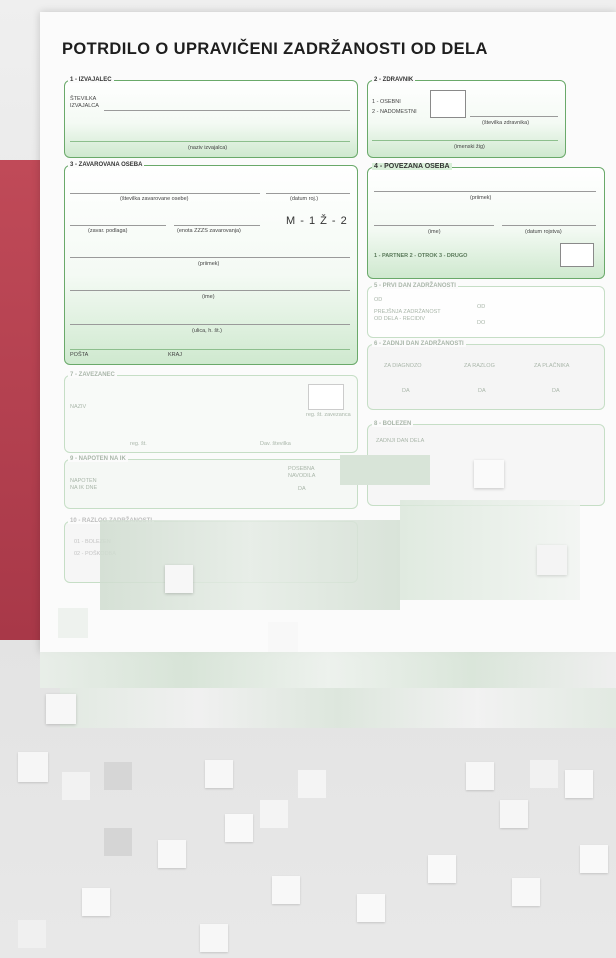  What do you see at coordinates (317, 221) in the screenshot?
I see `insured-sex-label: M - 1 Ž - 2` at bounding box center [317, 221].